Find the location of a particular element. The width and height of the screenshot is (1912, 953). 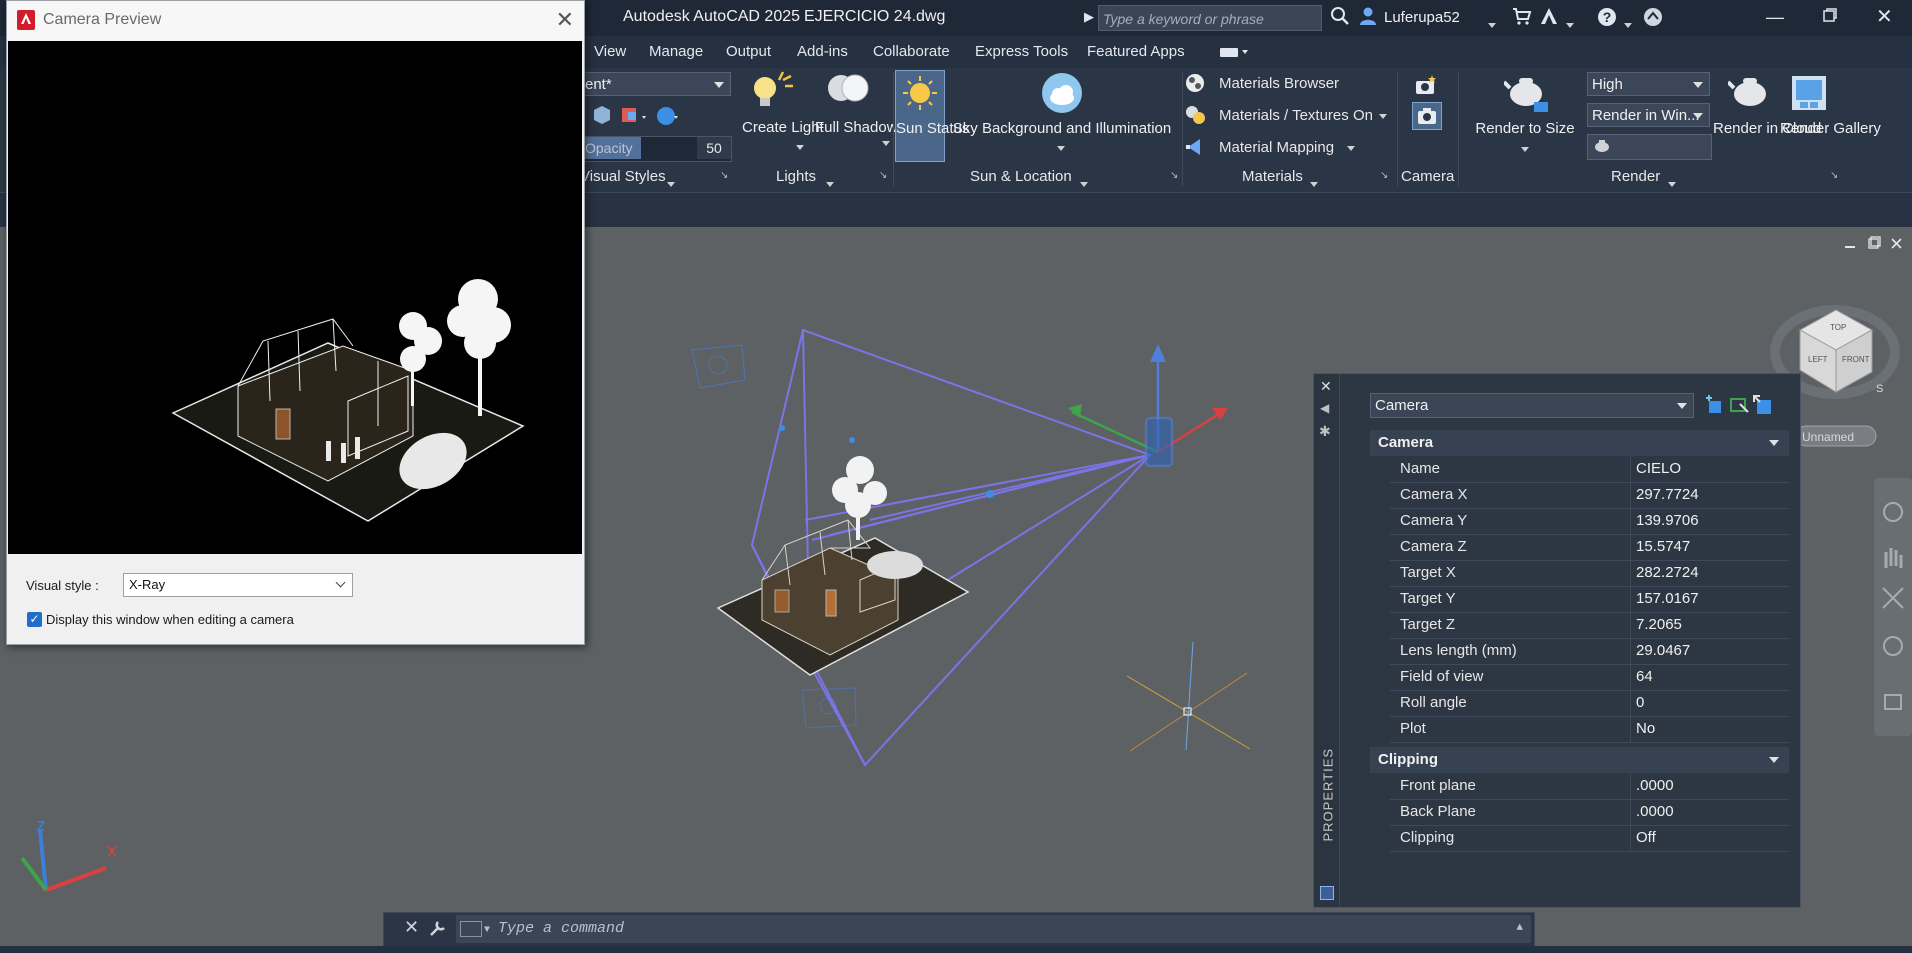

visual-style-shade-icon is located at coordinates (635, 118).